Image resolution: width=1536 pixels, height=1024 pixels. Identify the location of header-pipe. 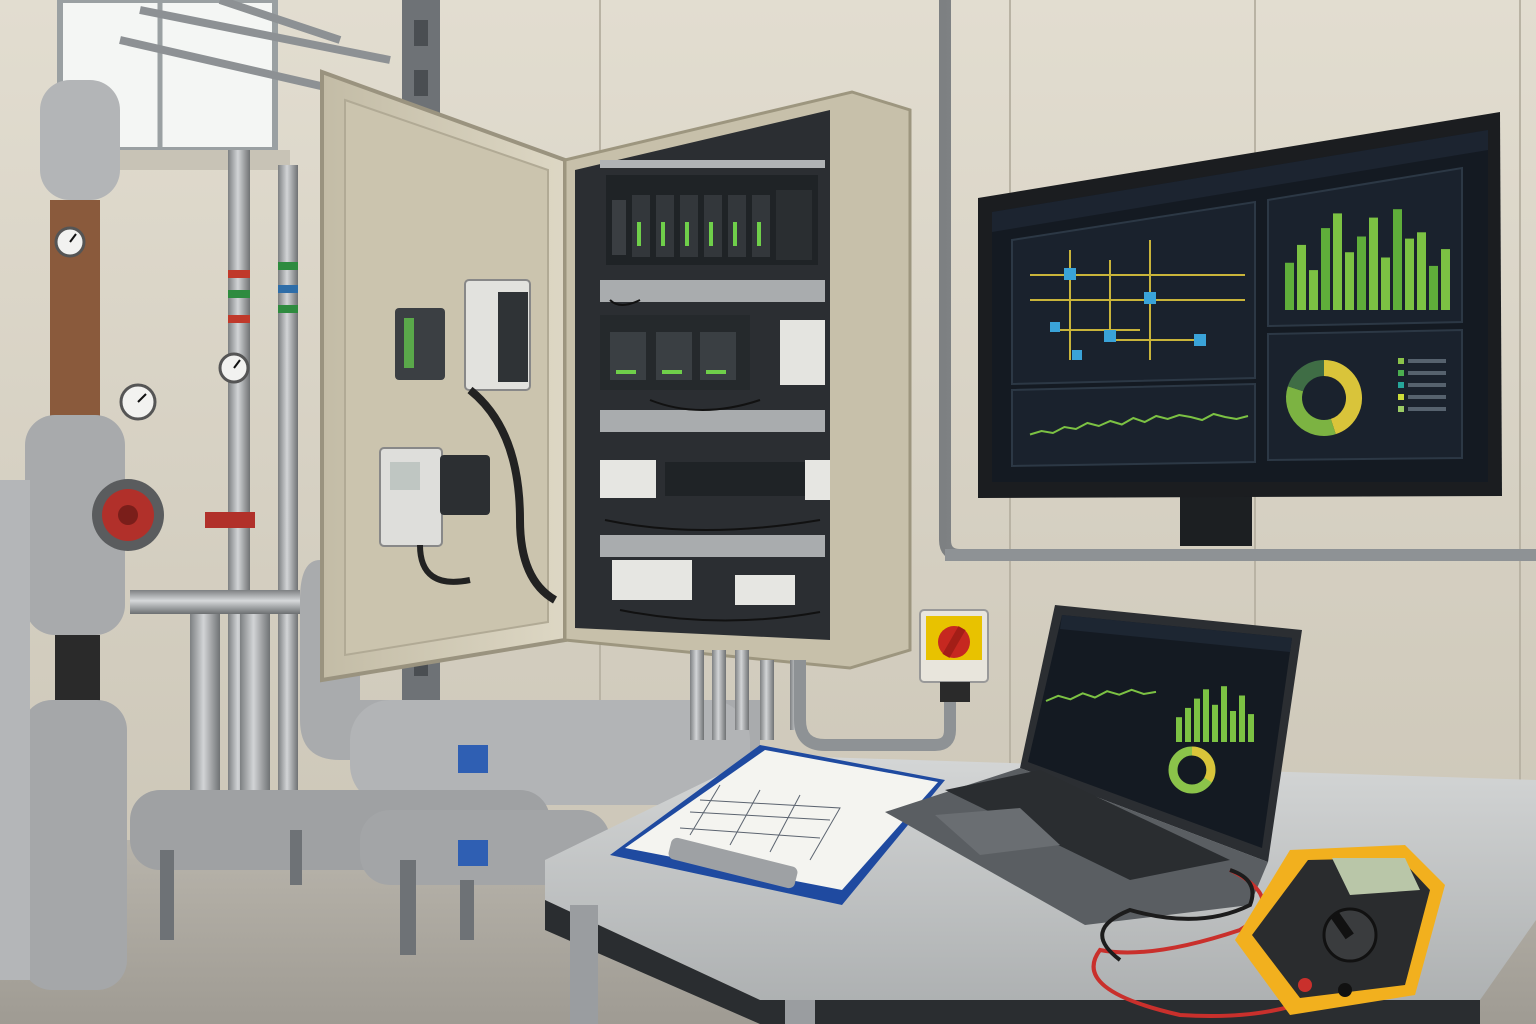
(215, 602).